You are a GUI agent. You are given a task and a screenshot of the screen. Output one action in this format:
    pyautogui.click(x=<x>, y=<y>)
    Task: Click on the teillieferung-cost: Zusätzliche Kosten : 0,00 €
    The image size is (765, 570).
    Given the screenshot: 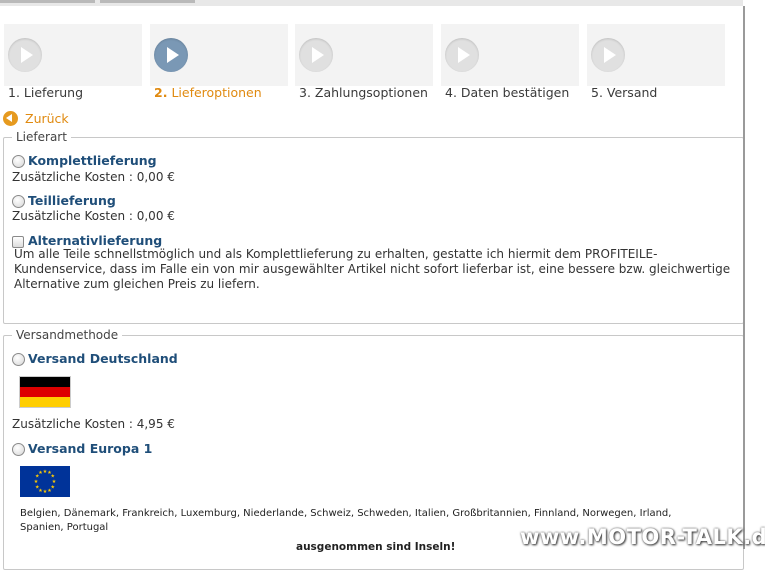 What is the action you would take?
    pyautogui.click(x=93, y=216)
    